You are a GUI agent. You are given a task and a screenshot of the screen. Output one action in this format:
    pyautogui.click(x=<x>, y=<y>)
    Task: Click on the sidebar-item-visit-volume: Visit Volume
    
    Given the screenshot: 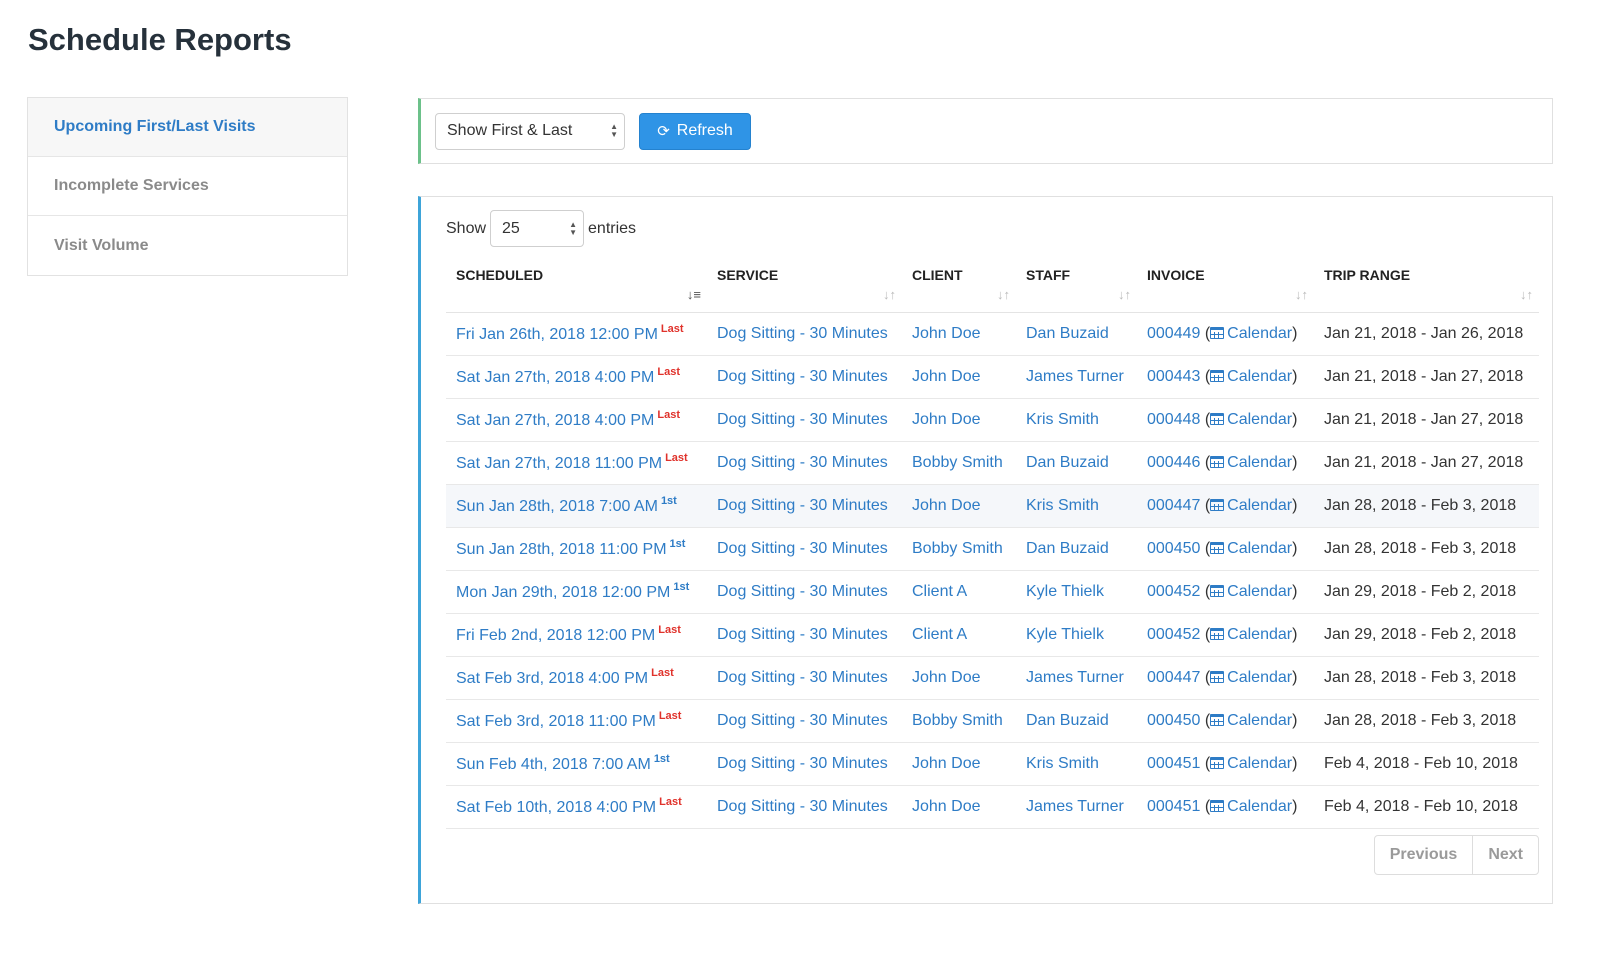 What is the action you would take?
    pyautogui.click(x=187, y=245)
    